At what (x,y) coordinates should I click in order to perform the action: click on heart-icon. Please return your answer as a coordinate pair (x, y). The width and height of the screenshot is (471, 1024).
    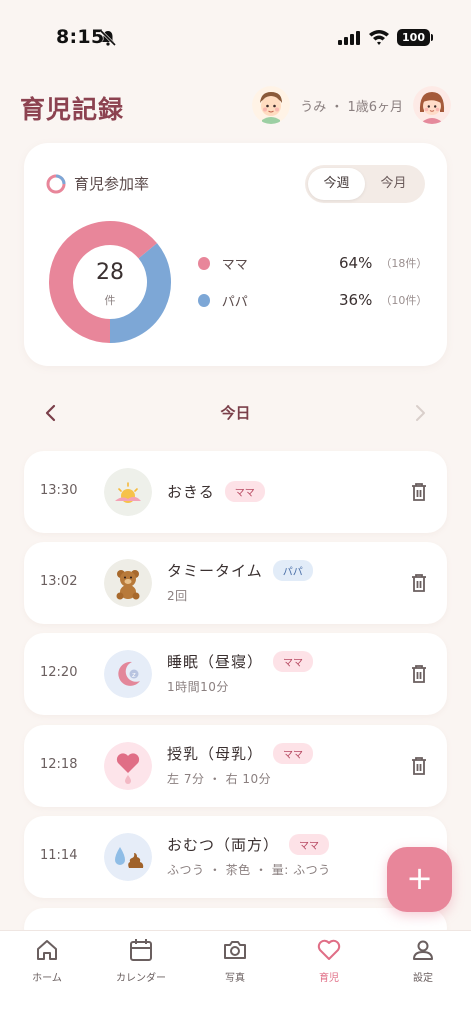
    Looking at the image, I should click on (329, 949).